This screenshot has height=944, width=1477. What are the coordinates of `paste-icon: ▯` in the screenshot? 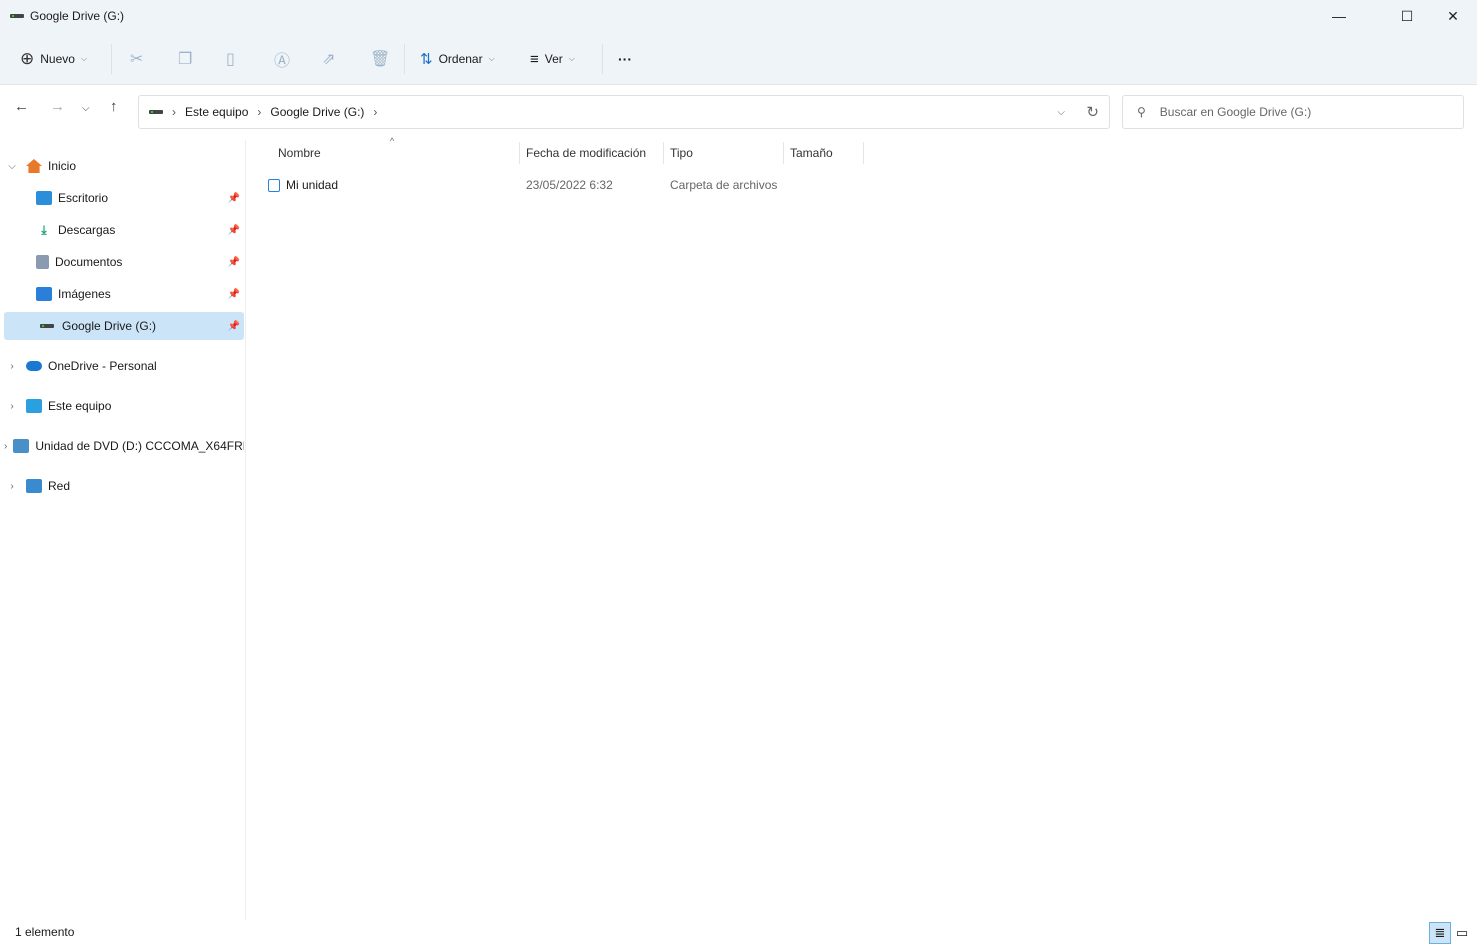 It's located at (230, 59).